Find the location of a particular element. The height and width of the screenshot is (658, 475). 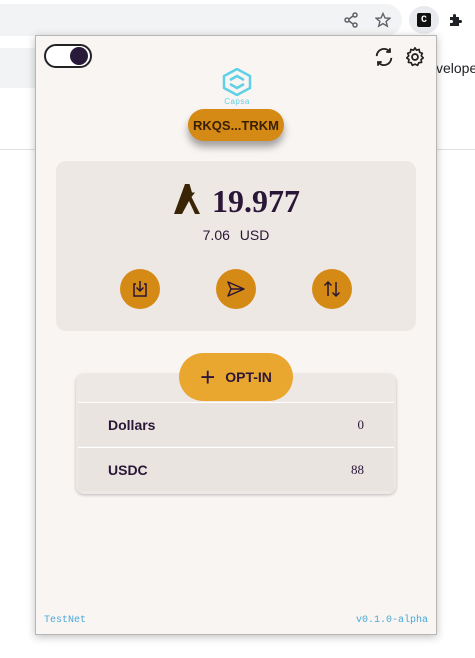

browser-toolbar: C is located at coordinates (237, 19).